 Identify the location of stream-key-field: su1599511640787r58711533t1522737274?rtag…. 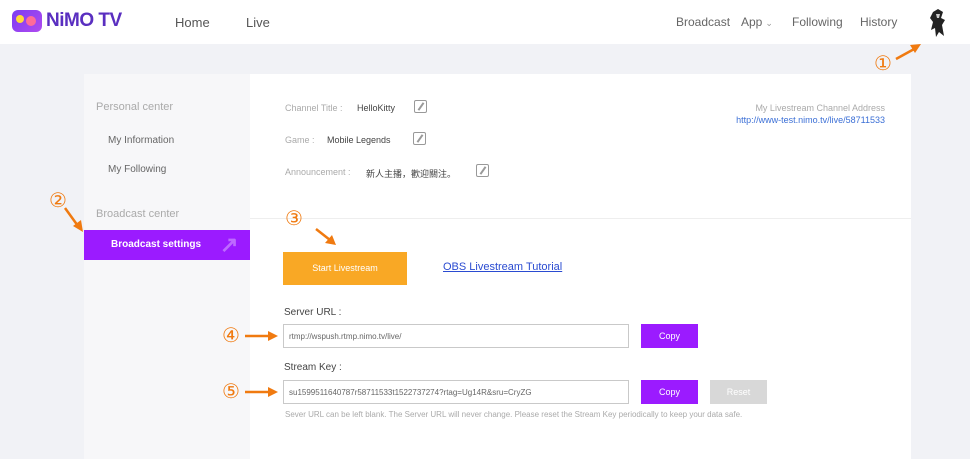
(456, 392).